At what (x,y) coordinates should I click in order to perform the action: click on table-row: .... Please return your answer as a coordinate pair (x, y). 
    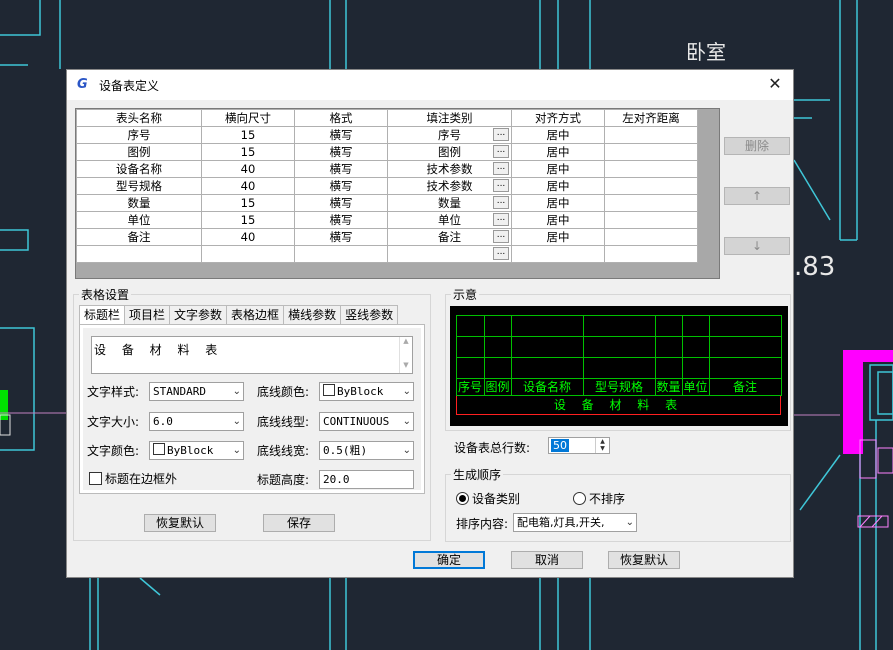
    Looking at the image, I should click on (387, 254).